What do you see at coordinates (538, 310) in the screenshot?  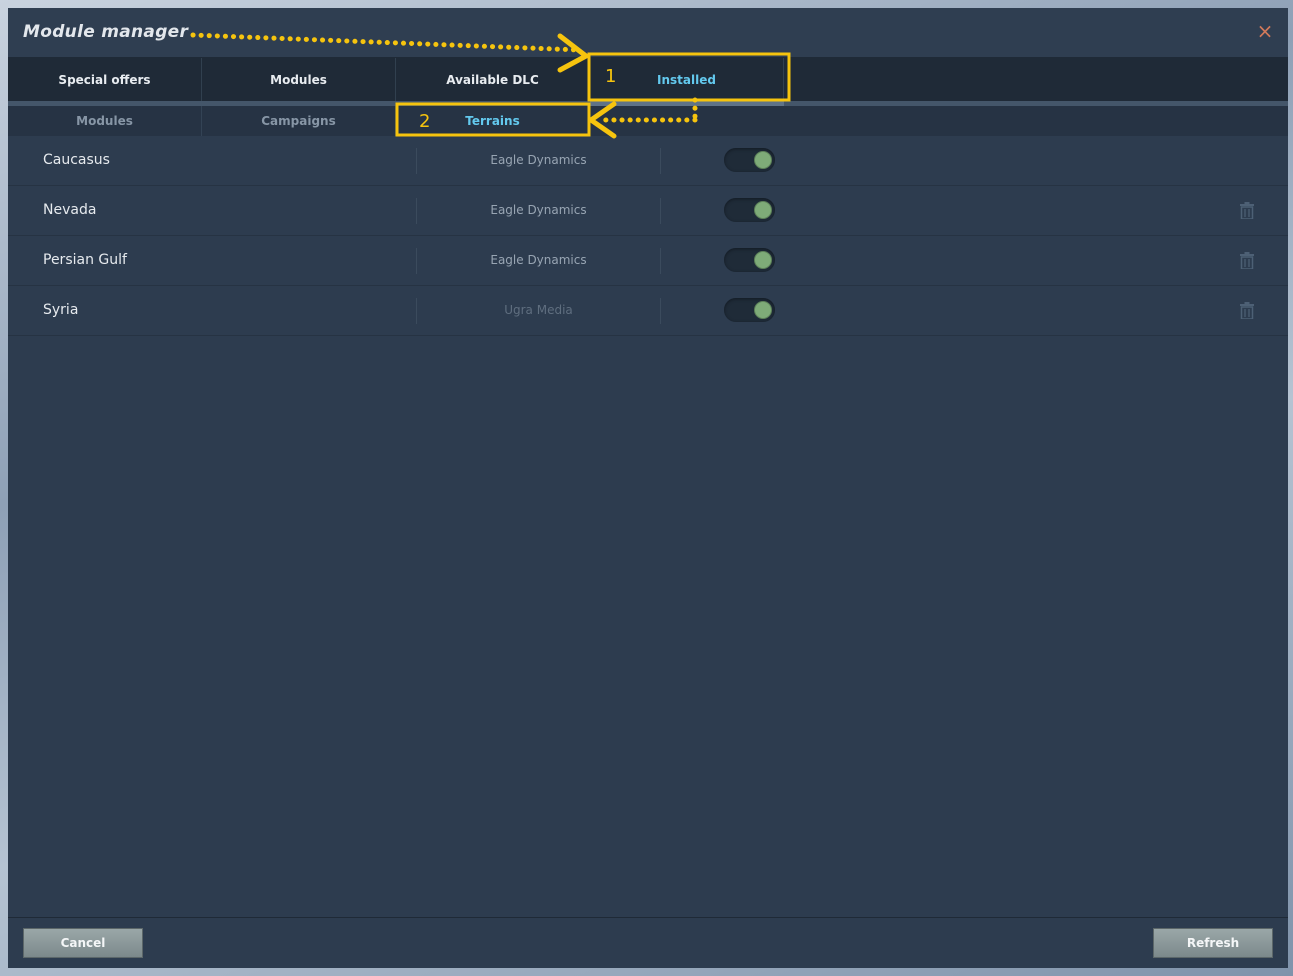 I see `terrain-developer: Ugra Media` at bounding box center [538, 310].